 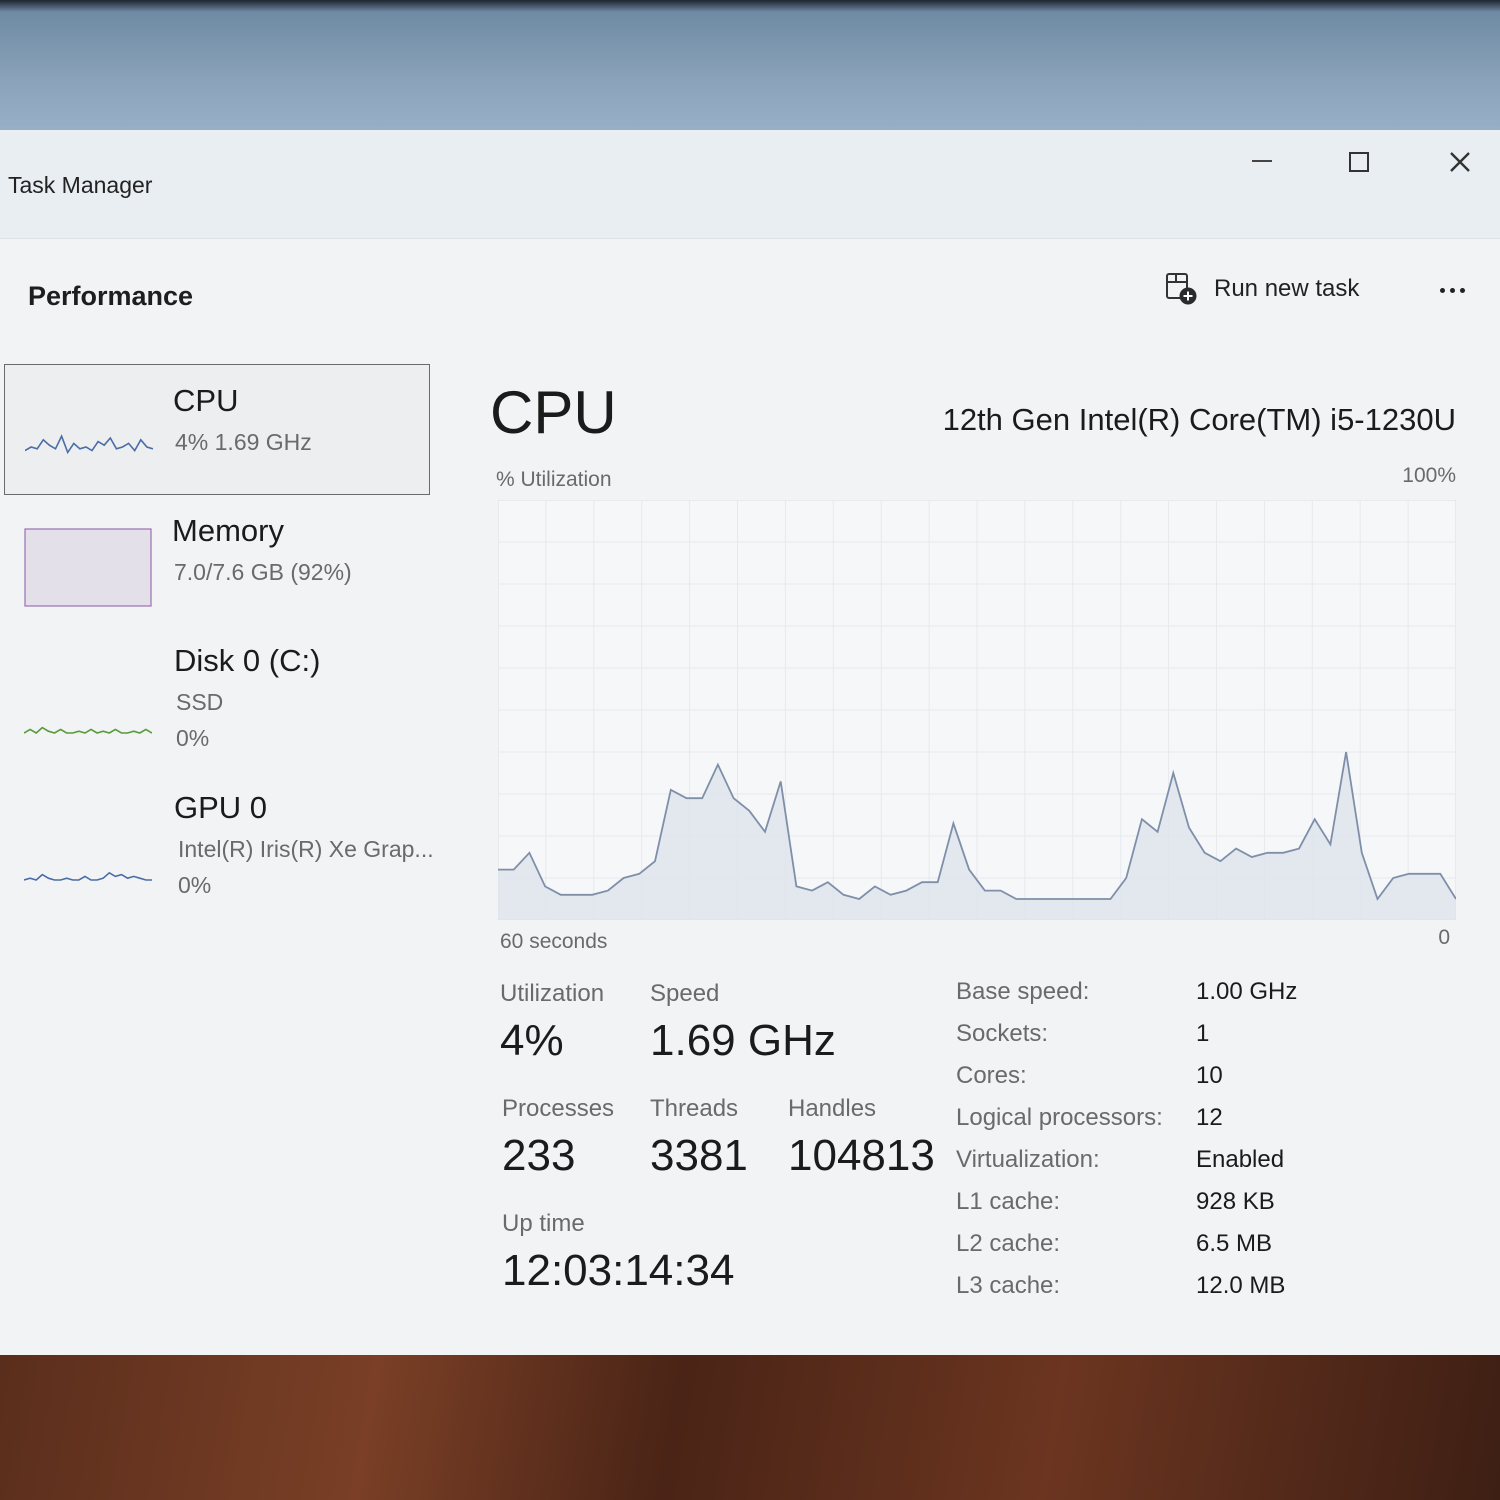 What do you see at coordinates (80, 185) in the screenshot?
I see `window-title: Task Manager` at bounding box center [80, 185].